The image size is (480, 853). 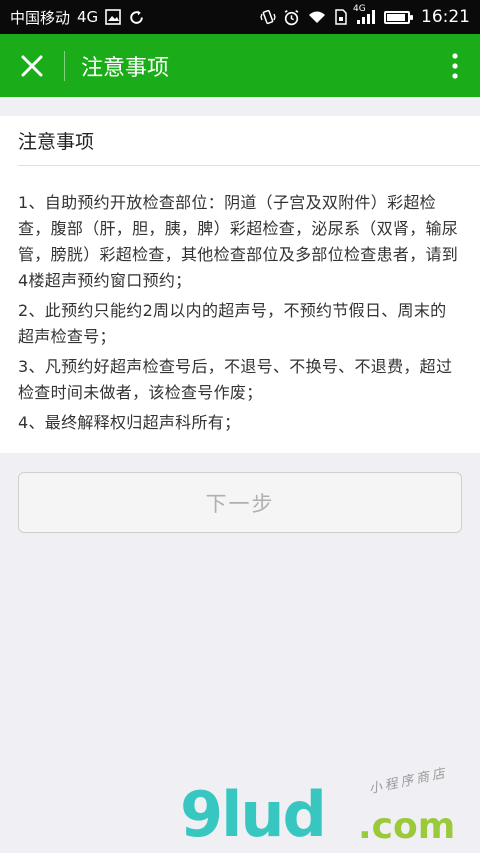 I want to click on battery-icon, so click(x=398, y=17).